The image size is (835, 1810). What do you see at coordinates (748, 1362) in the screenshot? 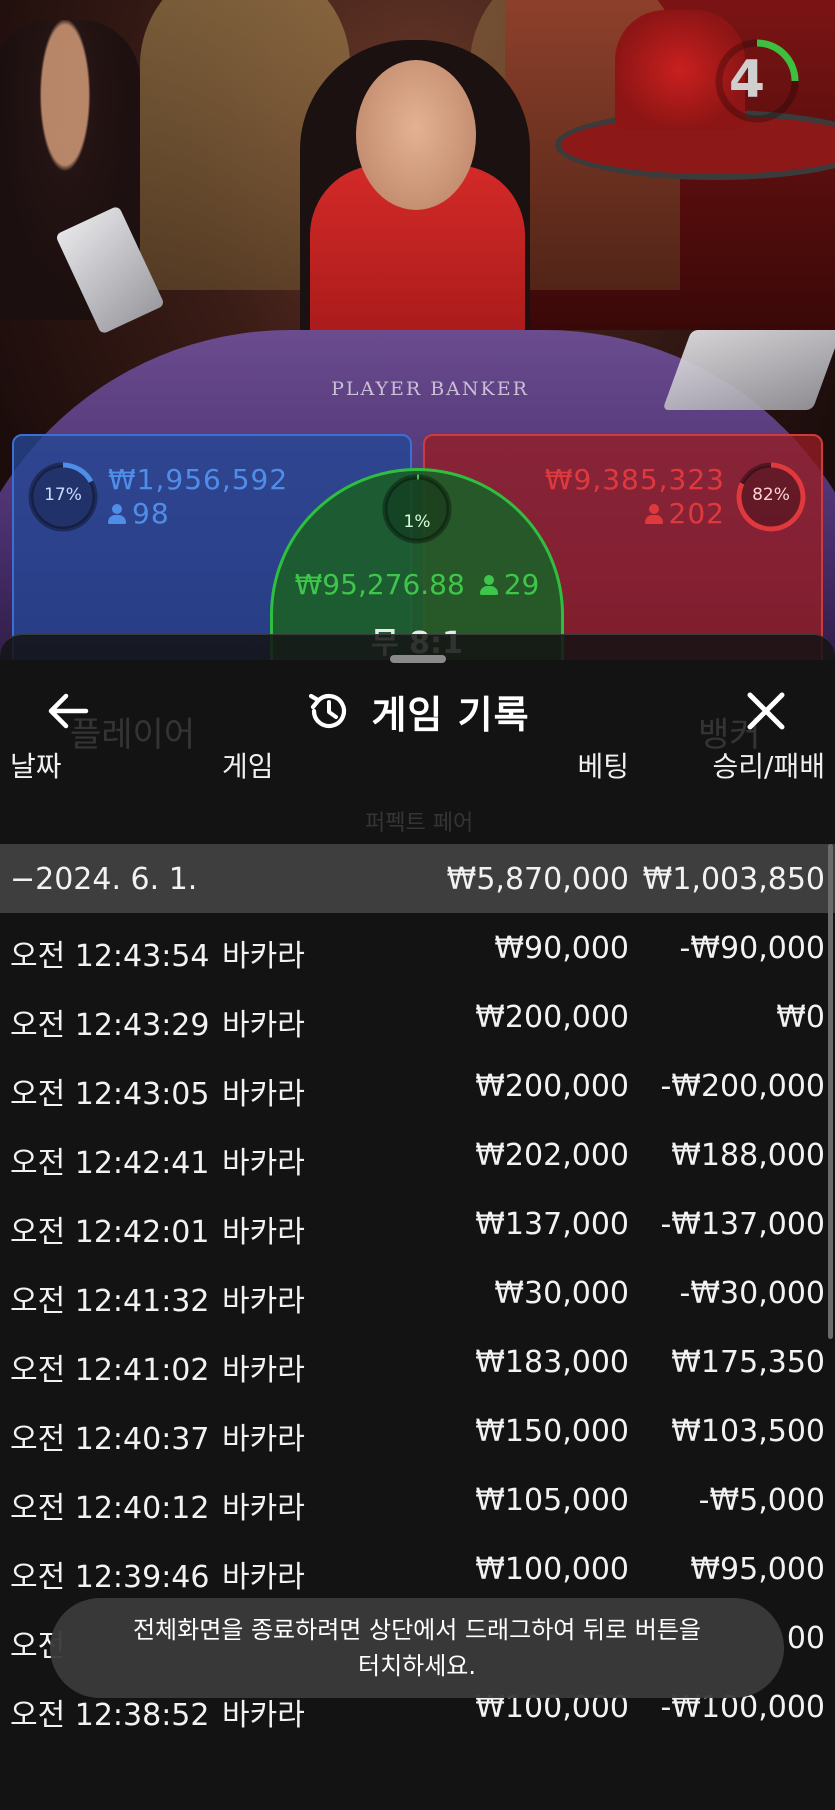
I see `row-result: ₩175,350` at bounding box center [748, 1362].